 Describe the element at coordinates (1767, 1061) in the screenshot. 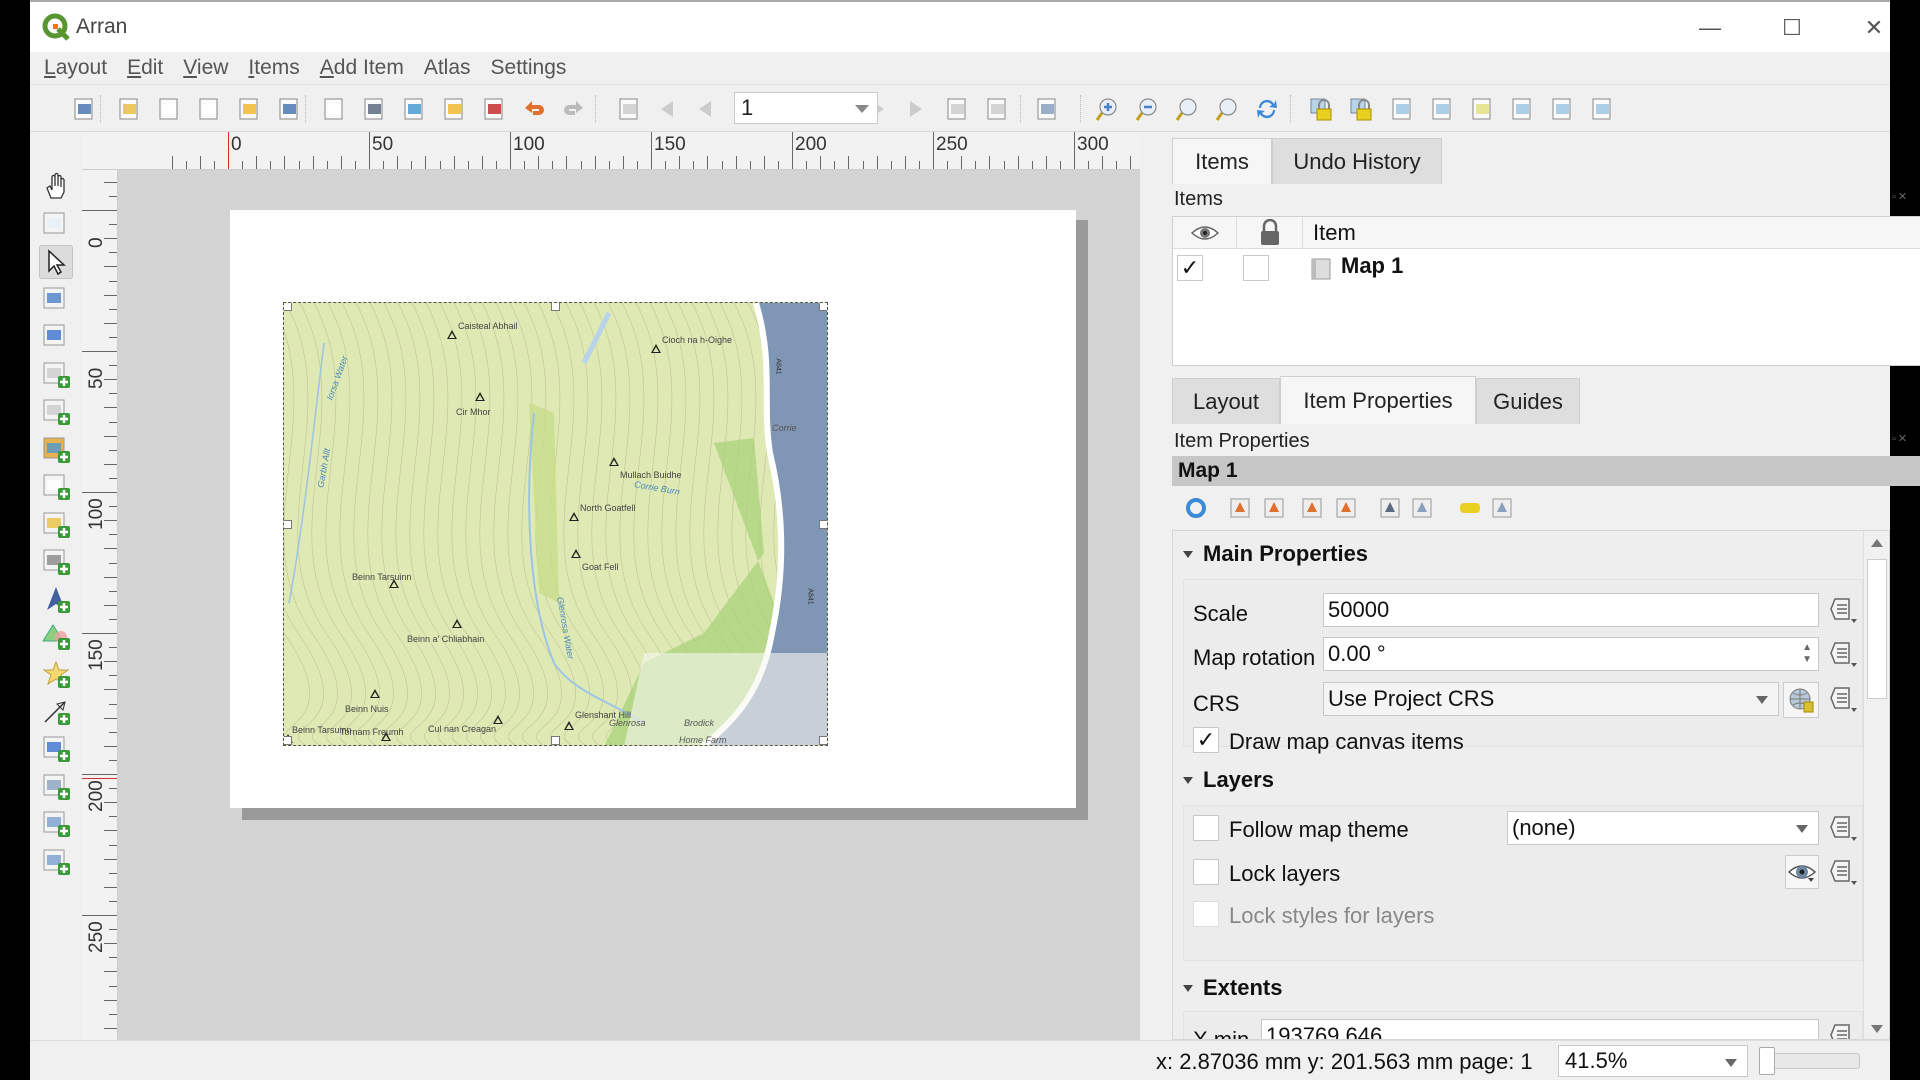

I see `zoom-slider-handle` at that location.